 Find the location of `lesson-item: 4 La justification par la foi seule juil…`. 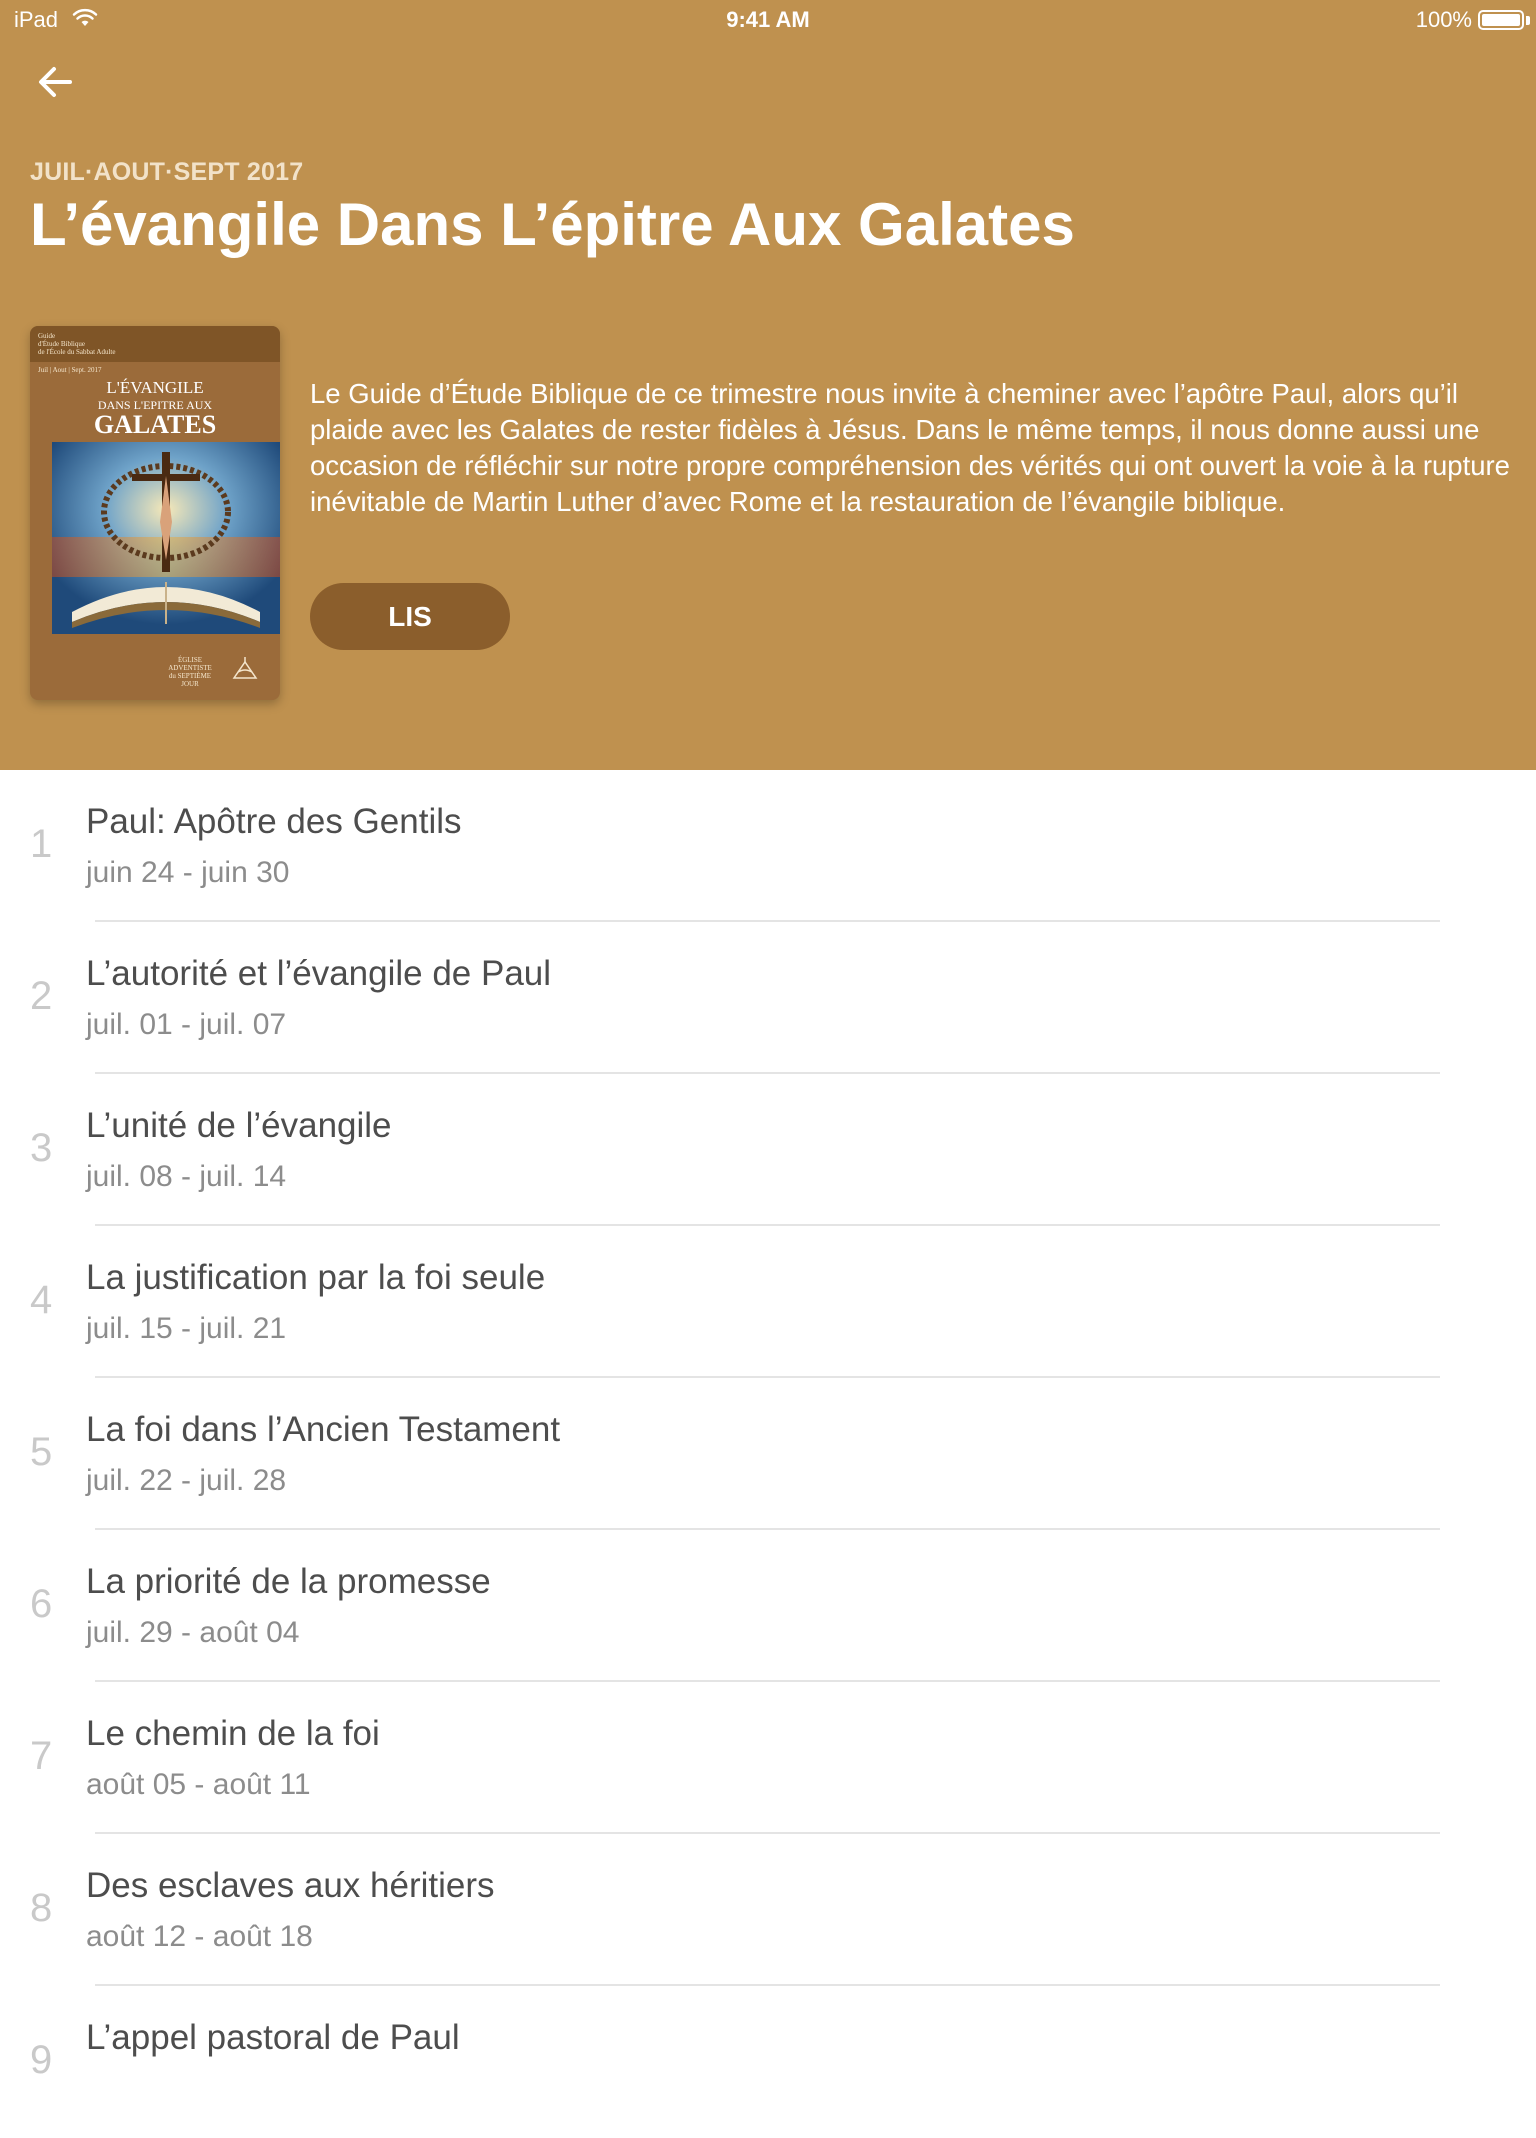

lesson-item: 4 La justification par la foi seule juil… is located at coordinates (768, 1302).